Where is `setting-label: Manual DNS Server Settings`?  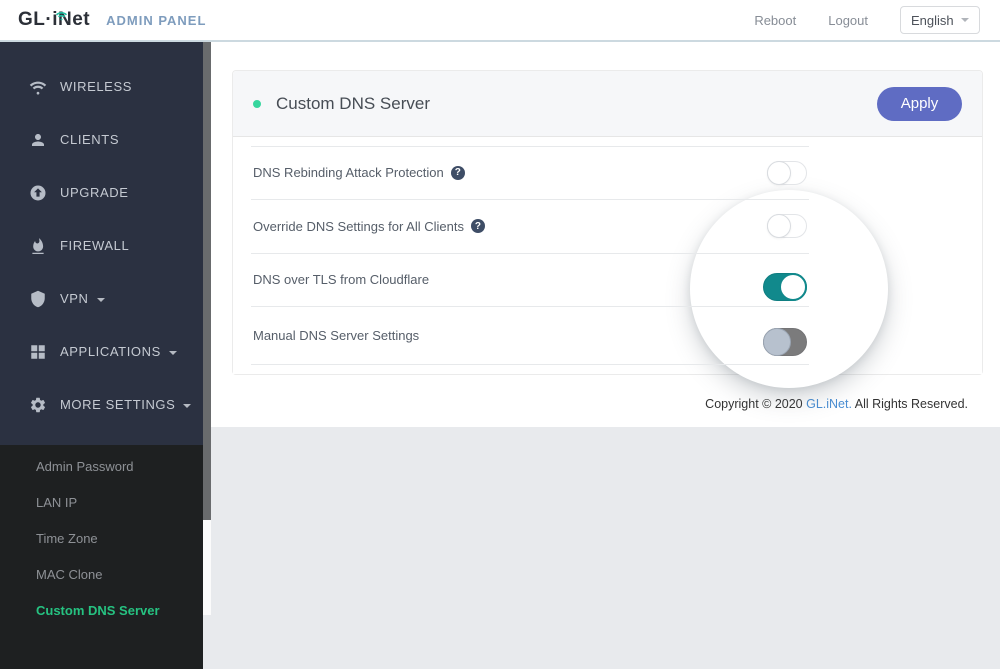 setting-label: Manual DNS Server Settings is located at coordinates (336, 335).